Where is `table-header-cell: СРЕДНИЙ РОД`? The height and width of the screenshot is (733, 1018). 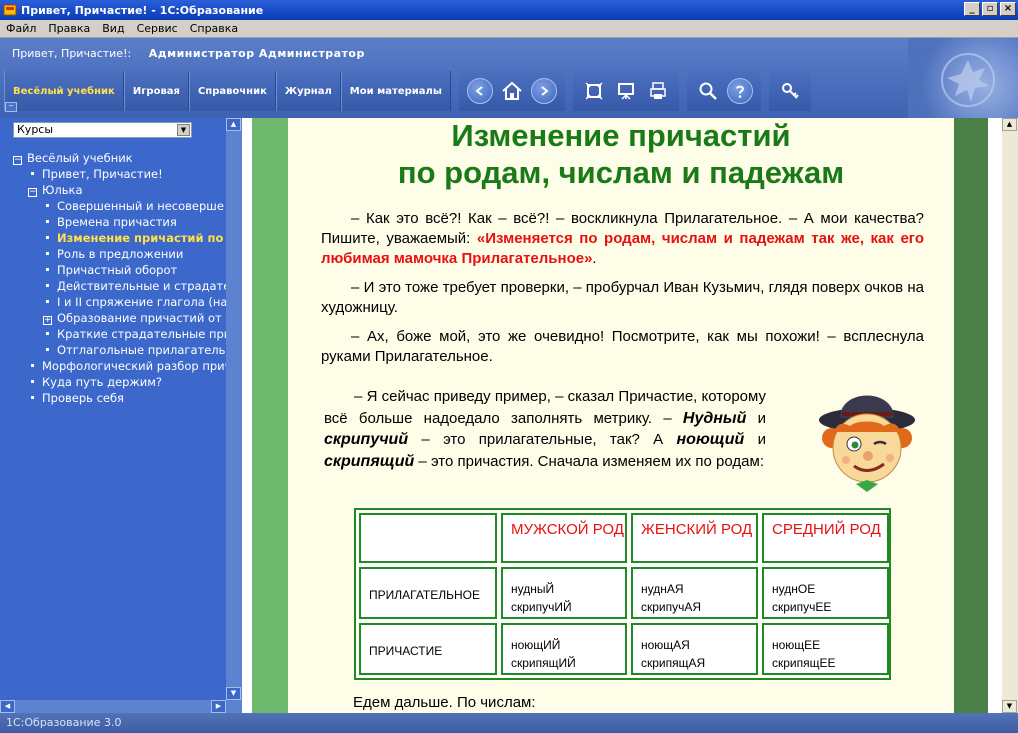 table-header-cell: СРЕДНИЙ РОД is located at coordinates (825, 538).